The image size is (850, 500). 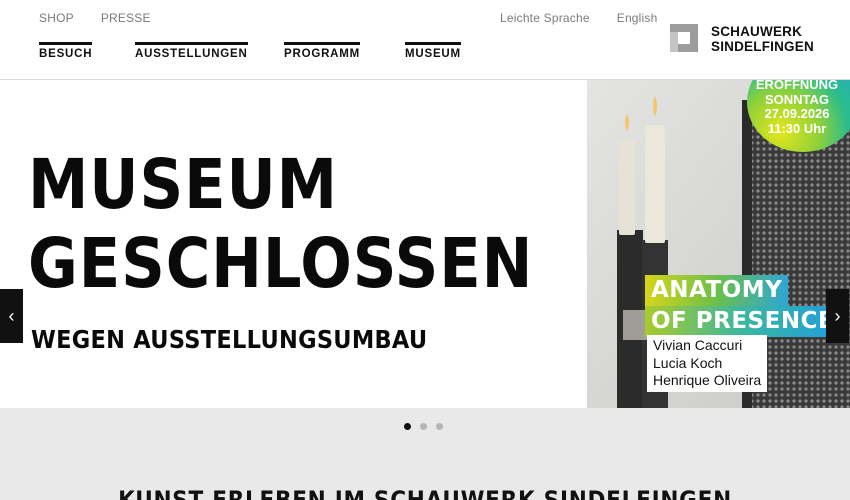 I want to click on nav-item-ausstellungen: AUSSTELLUNGEN, so click(x=191, y=51).